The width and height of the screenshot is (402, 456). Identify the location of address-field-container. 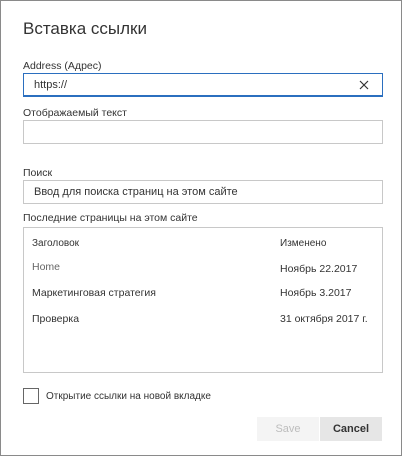
(203, 85).